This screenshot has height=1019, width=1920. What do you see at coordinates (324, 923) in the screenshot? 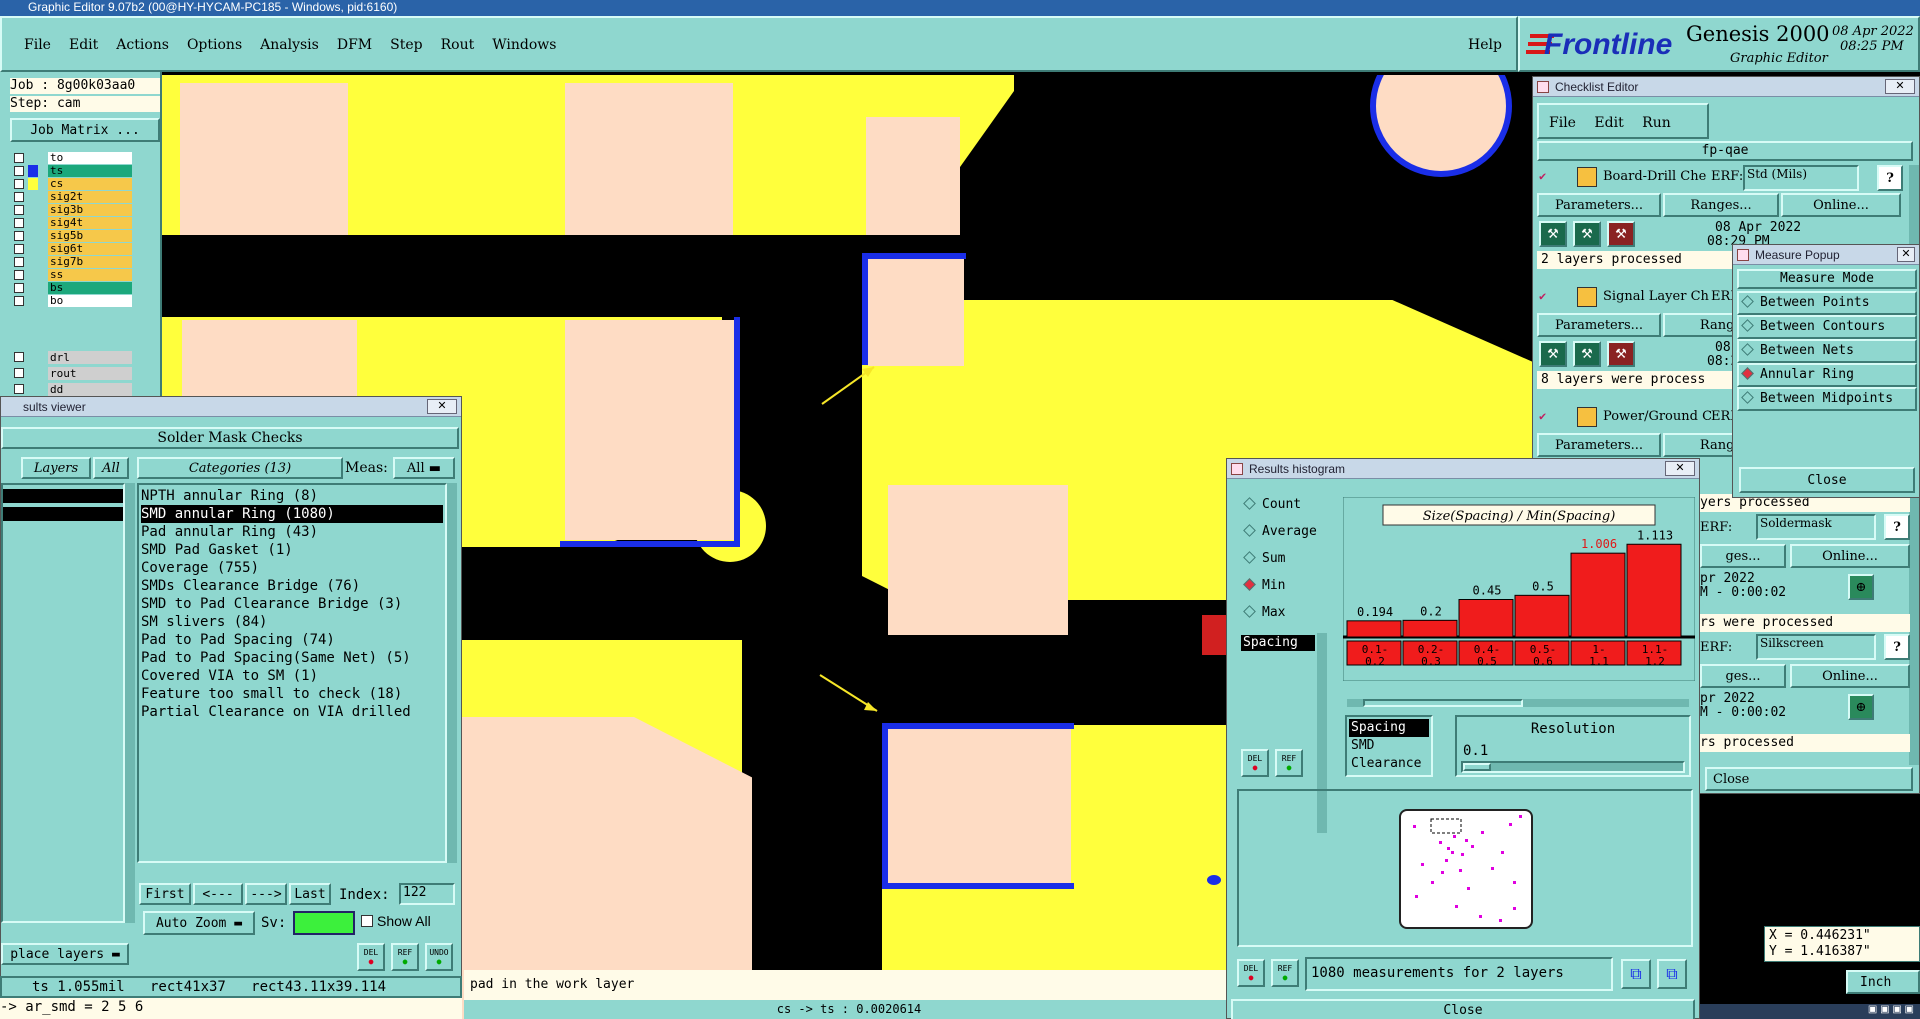
I see `sv-color-swatch` at bounding box center [324, 923].